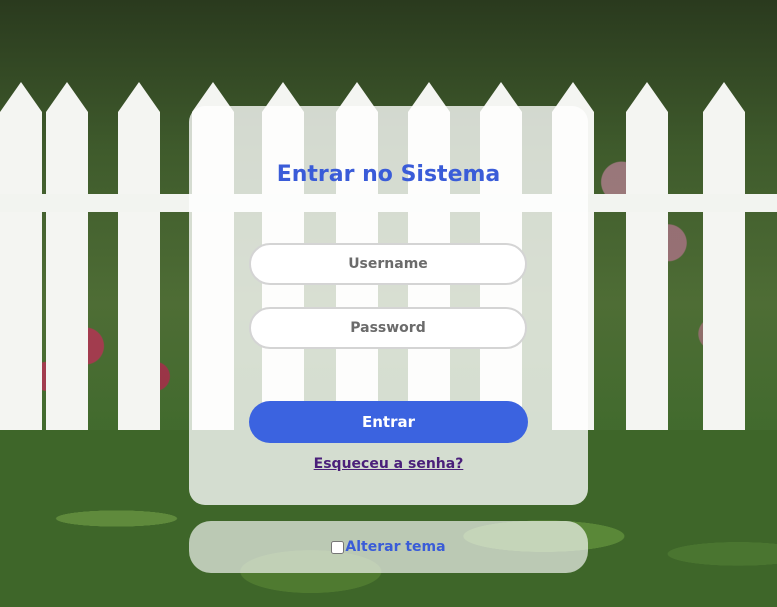 The image size is (777, 607). Describe the element at coordinates (388, 174) in the screenshot. I see `login-title: Entrar no Sistema` at that location.